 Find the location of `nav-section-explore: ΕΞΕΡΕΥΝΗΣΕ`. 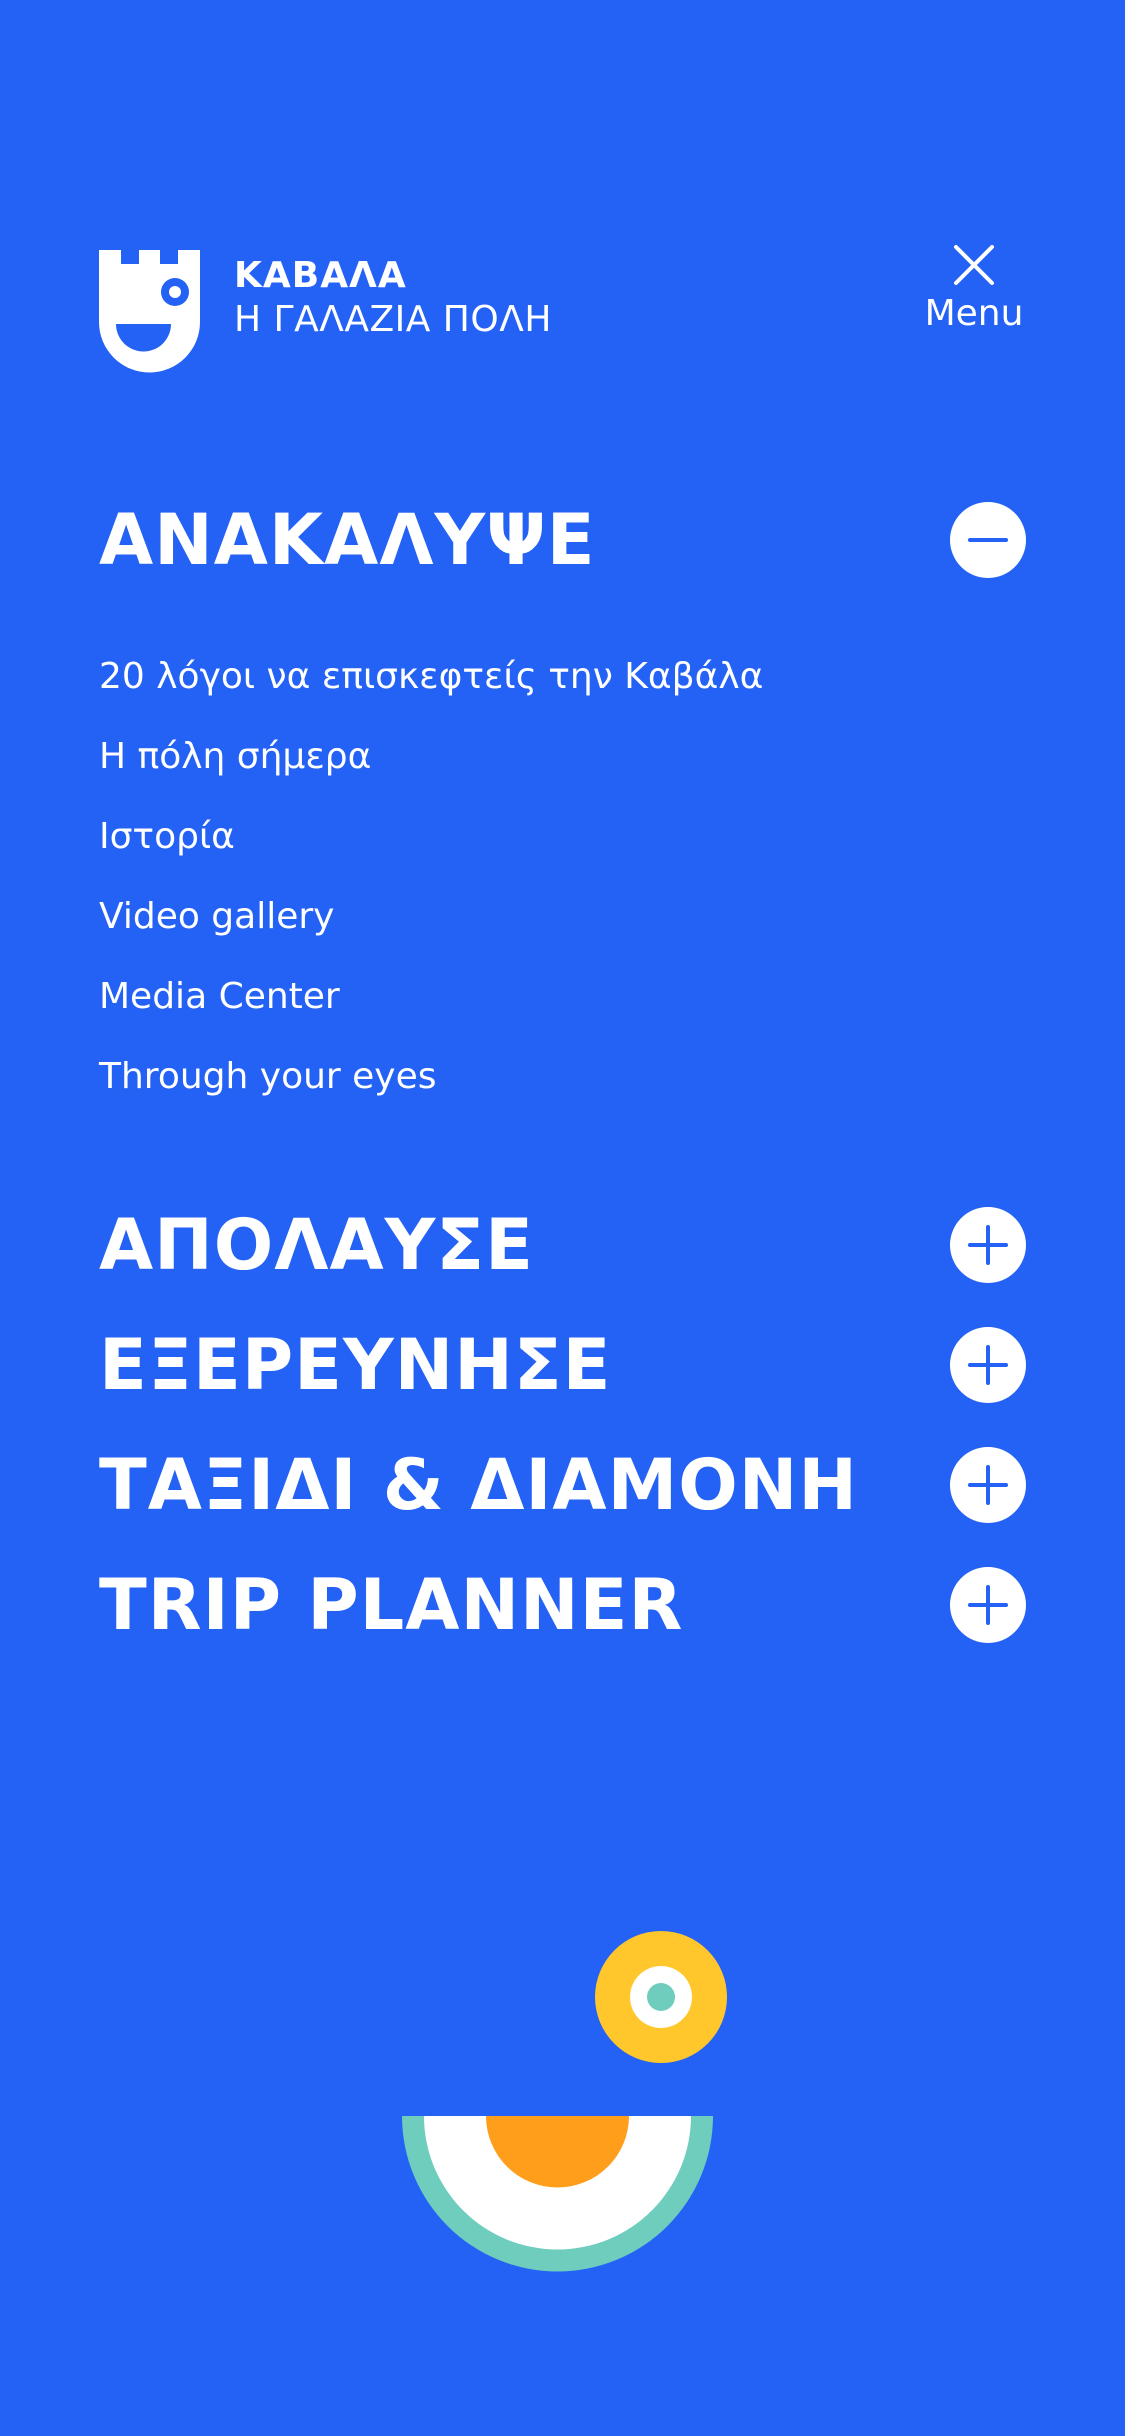

nav-section-explore: ΕΞΕΡΕΥΝΗΣΕ is located at coordinates (564, 1365).